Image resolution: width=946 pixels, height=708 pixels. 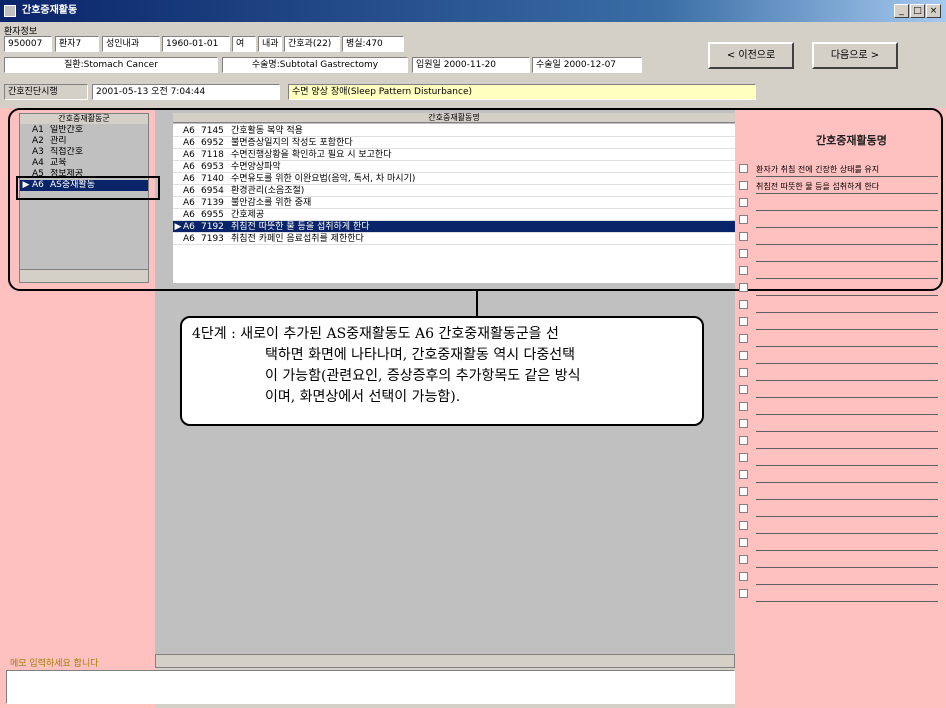 What do you see at coordinates (901, 11) in the screenshot?
I see `minimize-button: _` at bounding box center [901, 11].